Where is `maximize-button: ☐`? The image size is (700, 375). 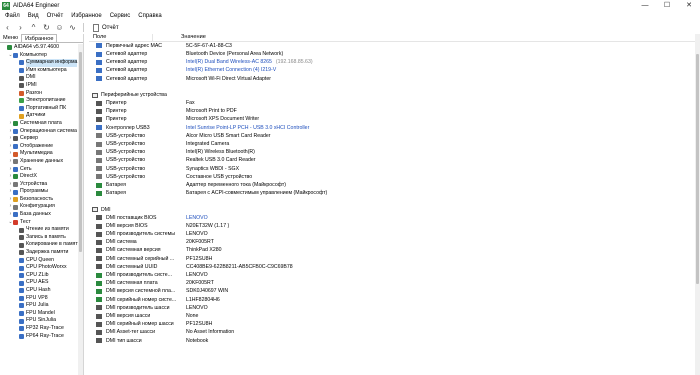 maximize-button: ☐ is located at coordinates (667, 5).